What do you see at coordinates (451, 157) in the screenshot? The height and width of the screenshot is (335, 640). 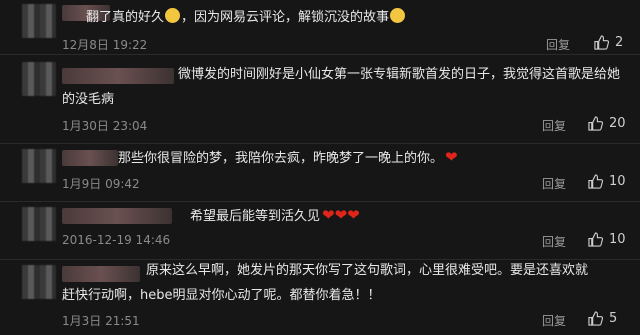 I see `heart-icon: ❤` at bounding box center [451, 157].